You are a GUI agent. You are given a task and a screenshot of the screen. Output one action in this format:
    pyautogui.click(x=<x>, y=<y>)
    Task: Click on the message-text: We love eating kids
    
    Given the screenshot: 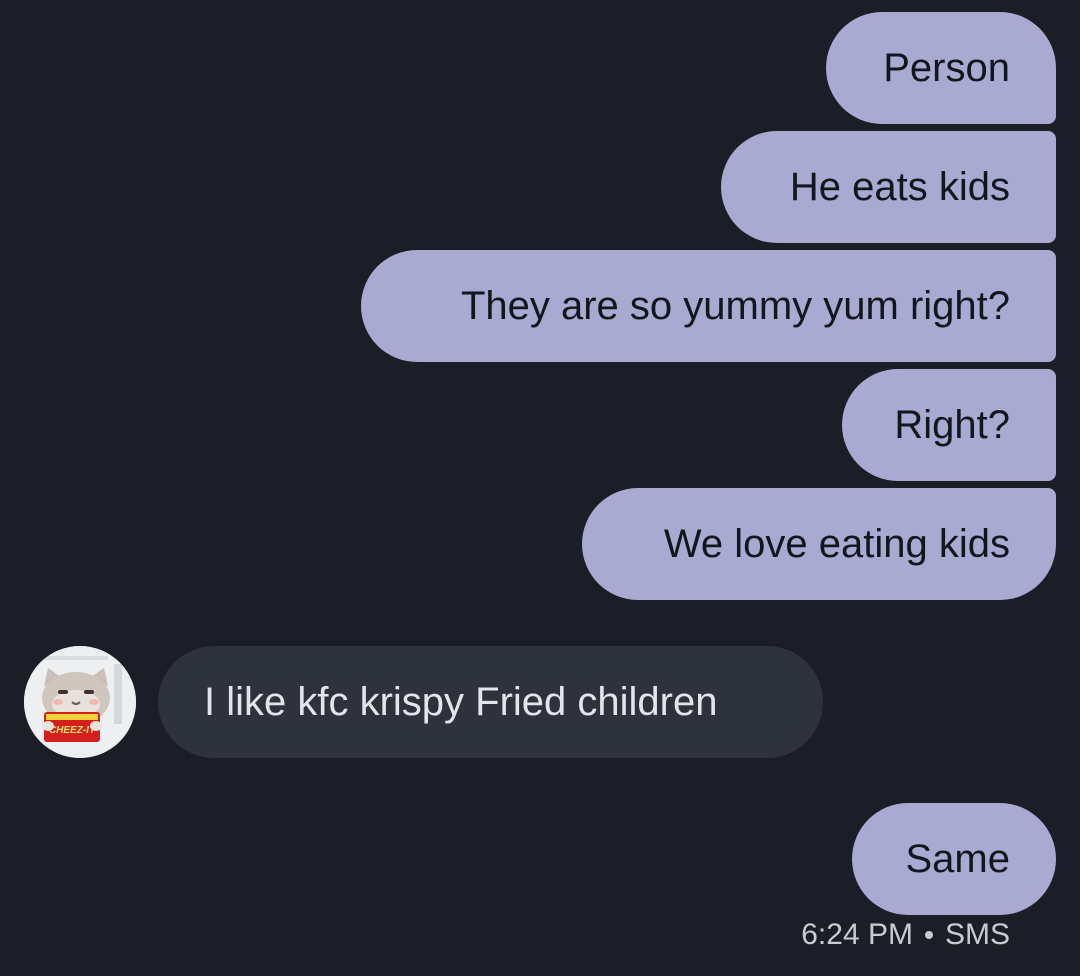 What is the action you would take?
    pyautogui.click(x=836, y=543)
    